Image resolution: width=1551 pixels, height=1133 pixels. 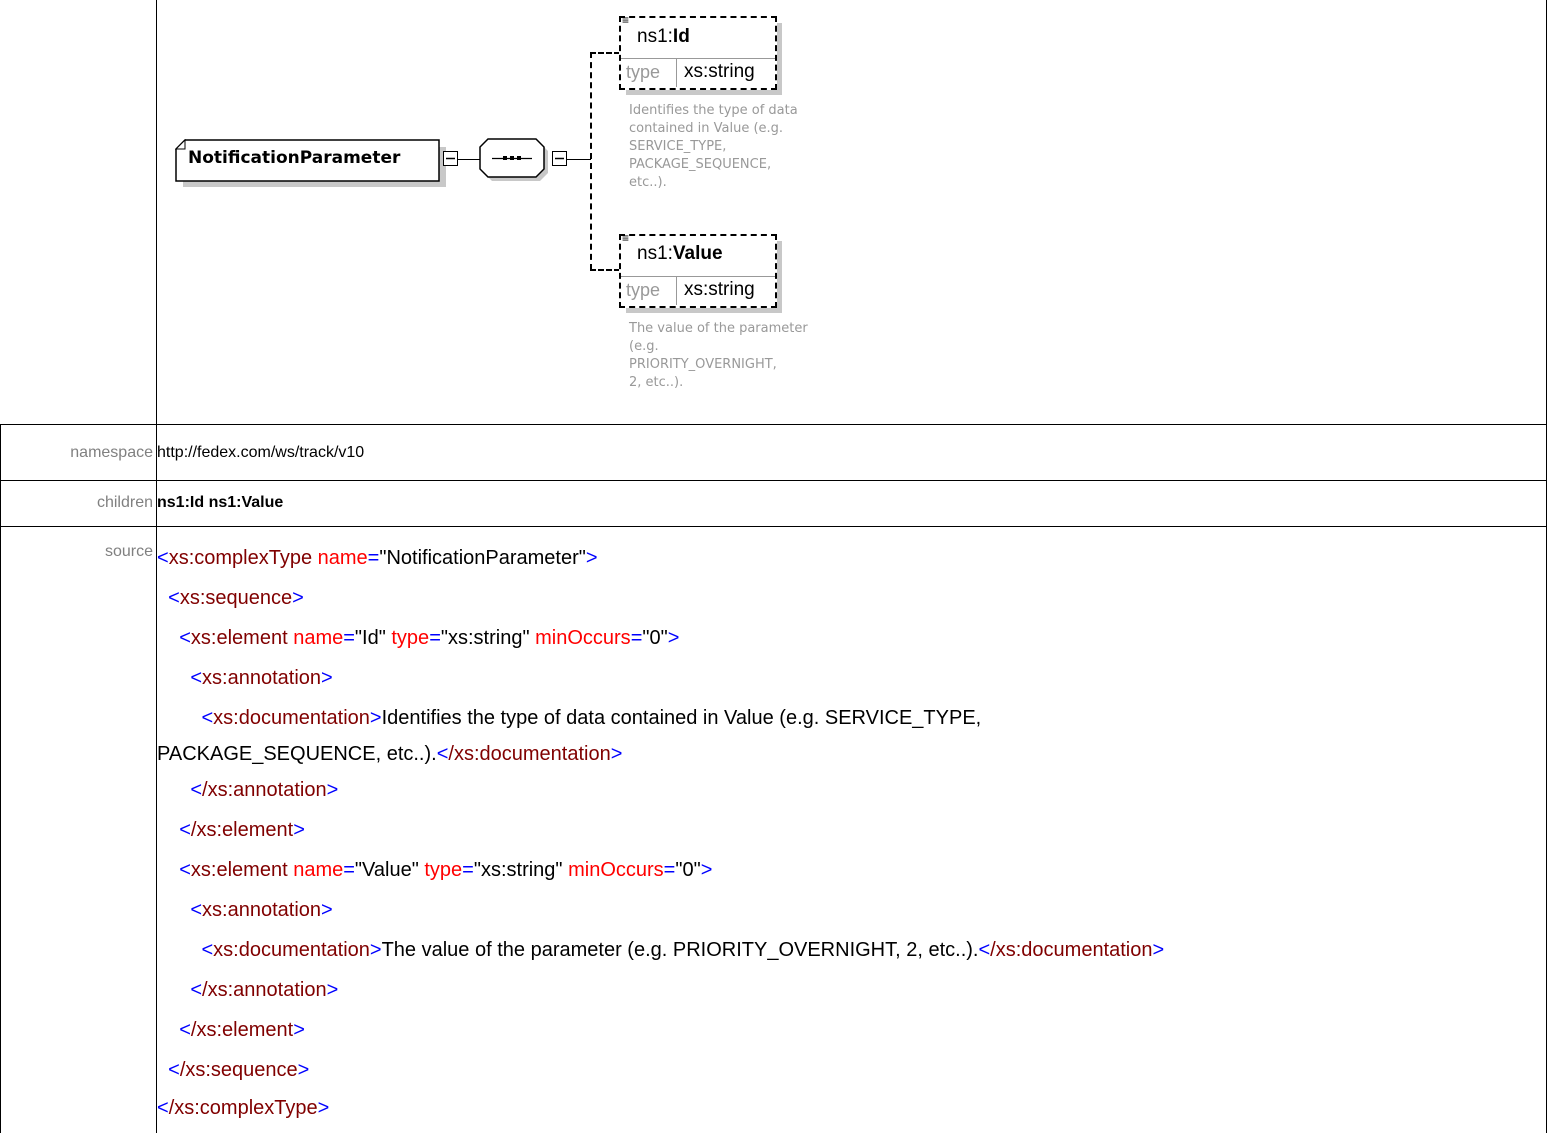 What do you see at coordinates (579, 159) in the screenshot?
I see `connector-line` at bounding box center [579, 159].